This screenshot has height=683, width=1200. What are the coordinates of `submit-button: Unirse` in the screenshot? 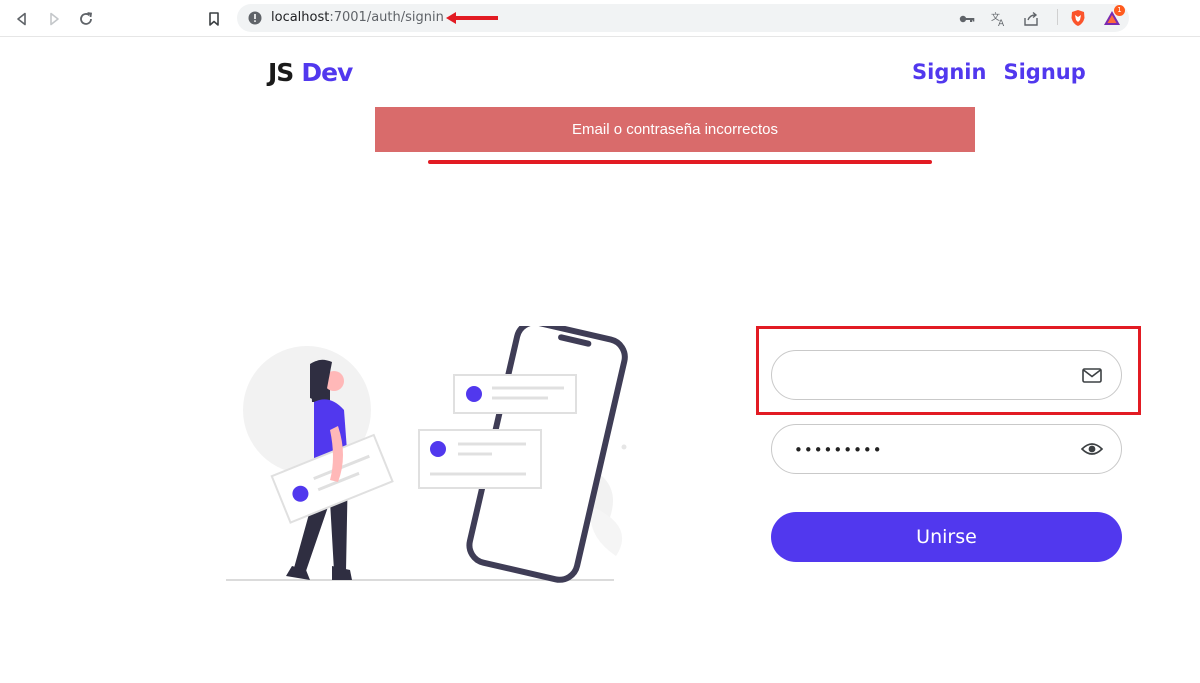 It's located at (946, 537).